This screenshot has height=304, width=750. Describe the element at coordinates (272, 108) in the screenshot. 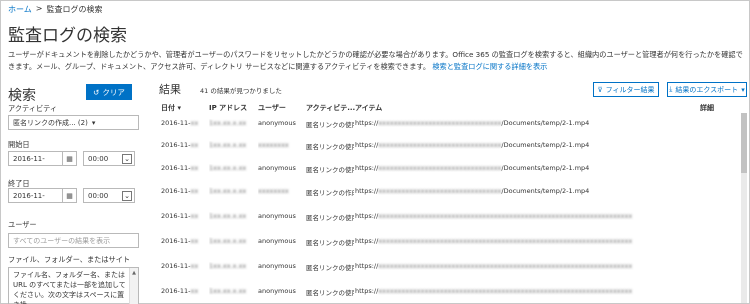

I see `column-header-user: ユーザー` at that location.